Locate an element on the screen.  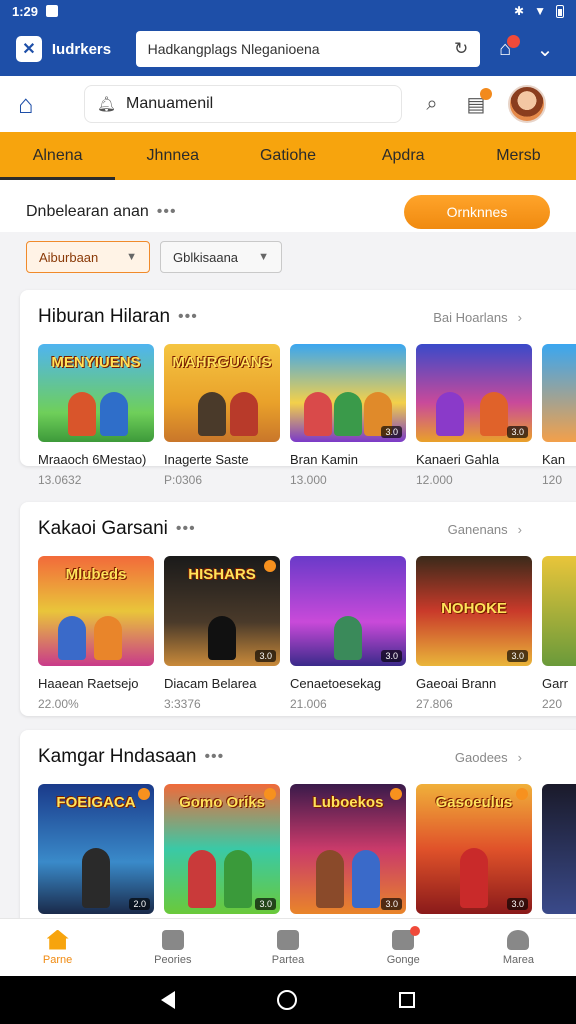
home-tabs-icon: ⌂ is located at coordinates (505, 47).